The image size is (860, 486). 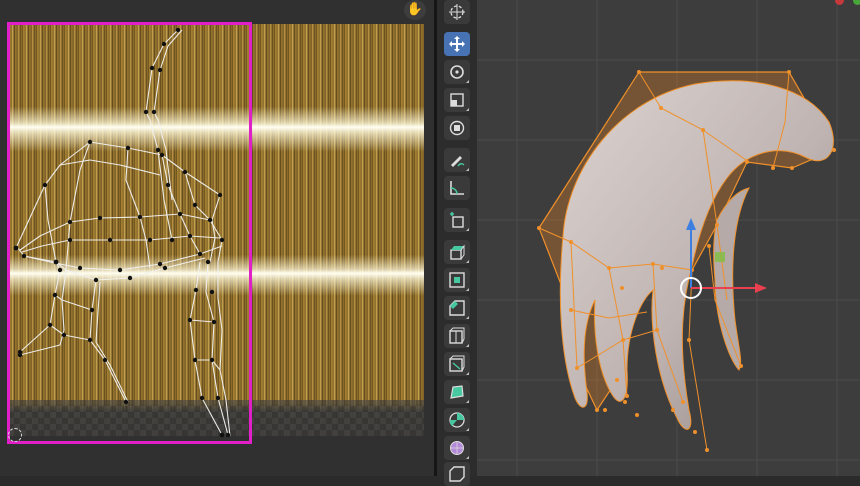 I want to click on scale-tool, so click(x=457, y=100).